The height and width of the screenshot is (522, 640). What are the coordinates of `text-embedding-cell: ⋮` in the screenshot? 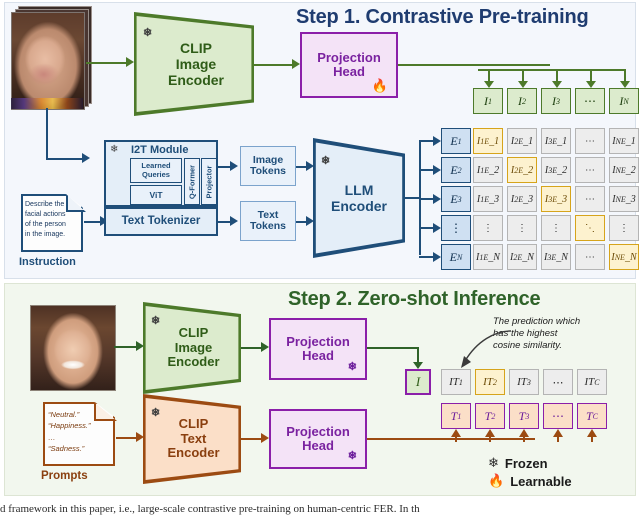 It's located at (456, 228).